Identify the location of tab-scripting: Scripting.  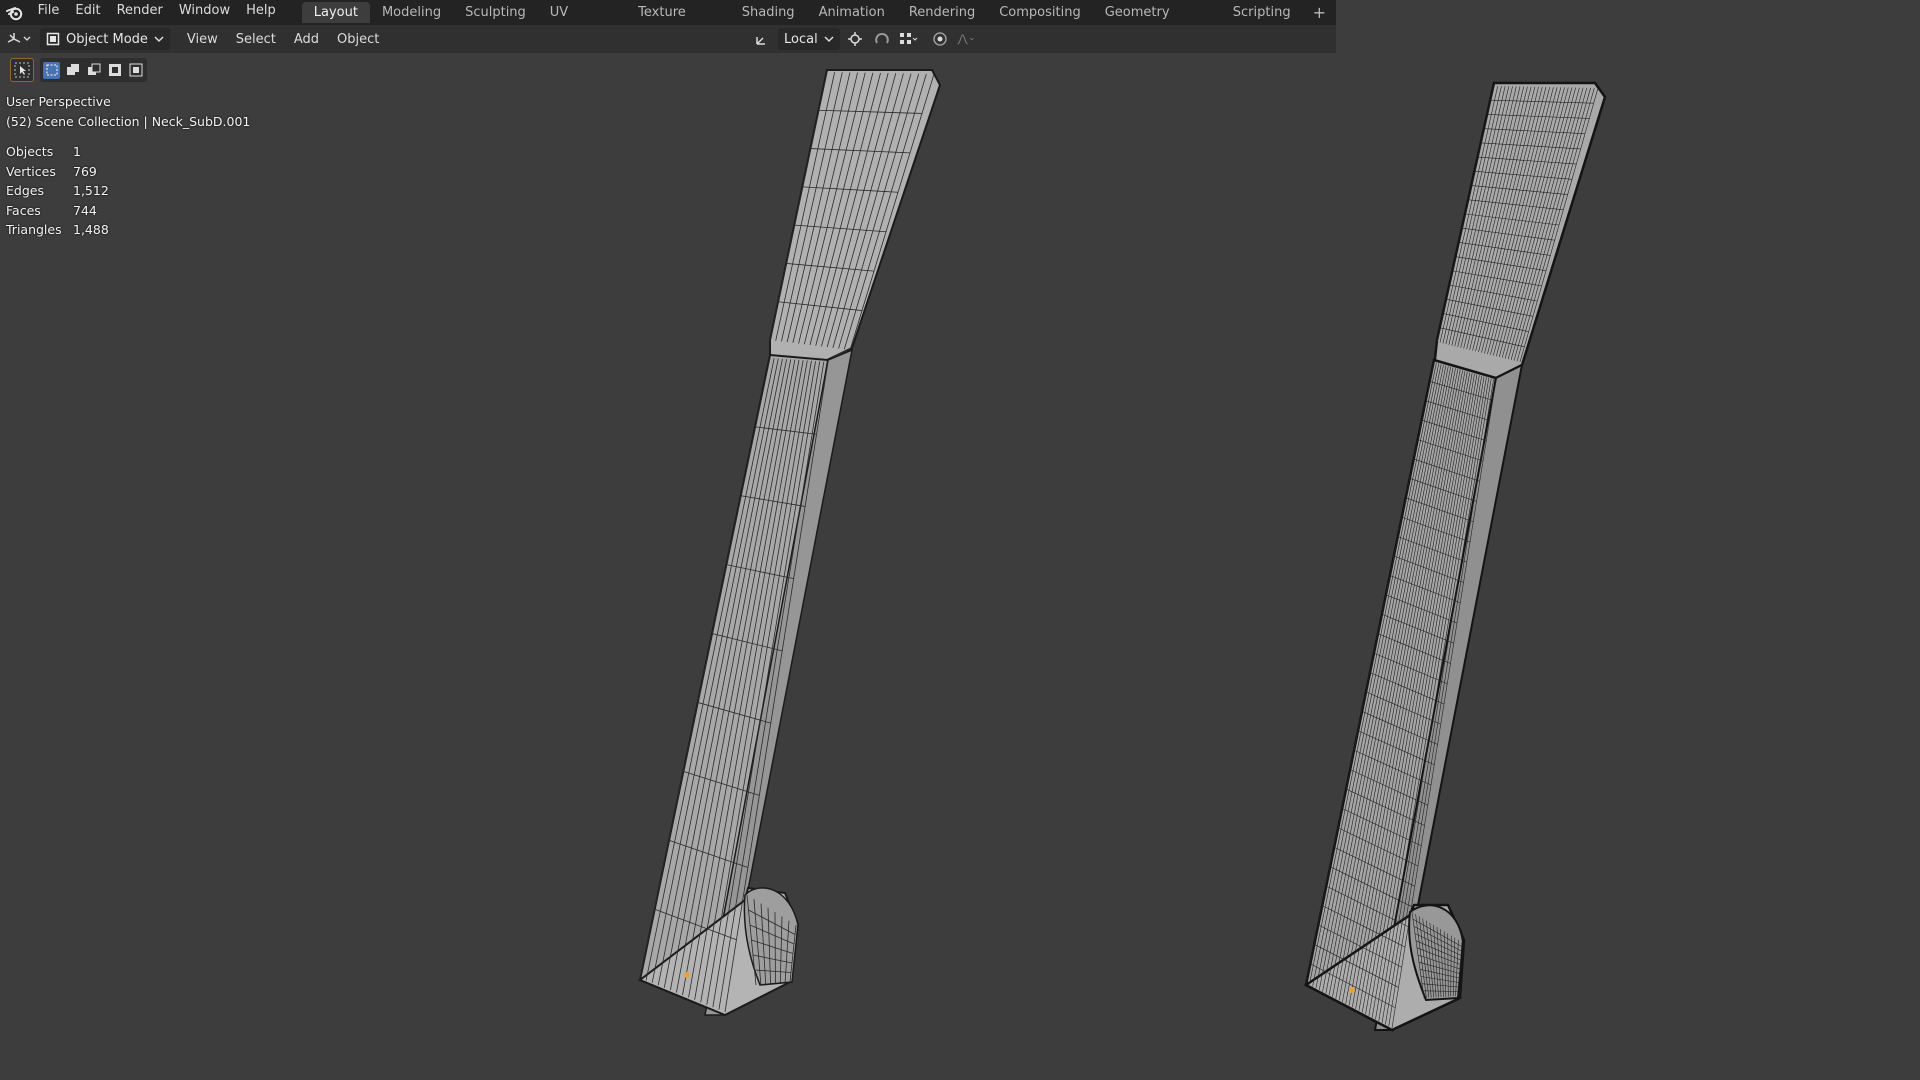
(1262, 12).